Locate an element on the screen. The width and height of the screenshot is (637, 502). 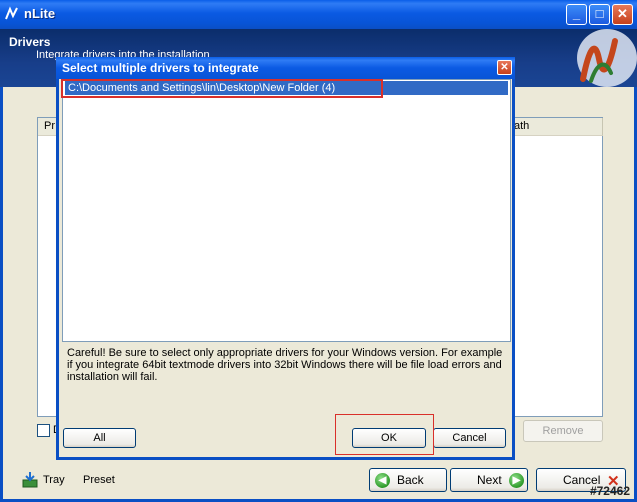
watermark: #72462 is located at coordinates (609, 491).